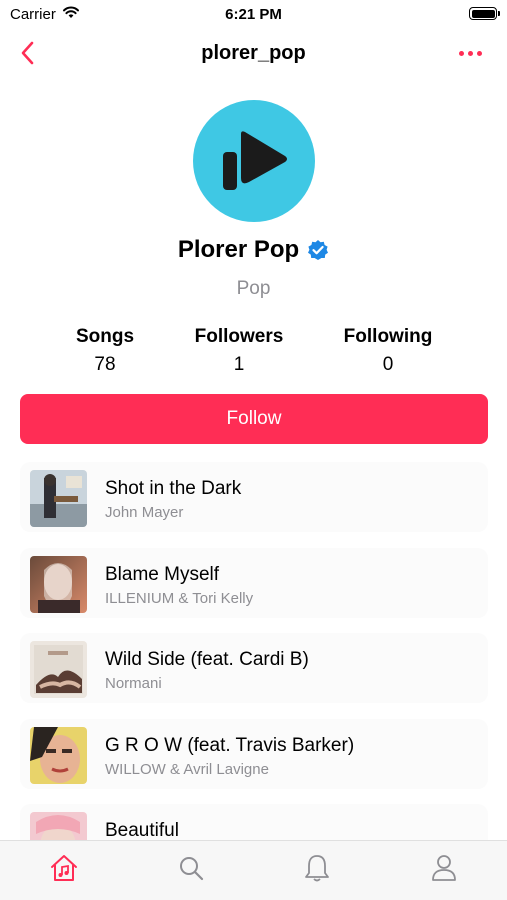  I want to click on clock: 6:21 PM, so click(253, 14).